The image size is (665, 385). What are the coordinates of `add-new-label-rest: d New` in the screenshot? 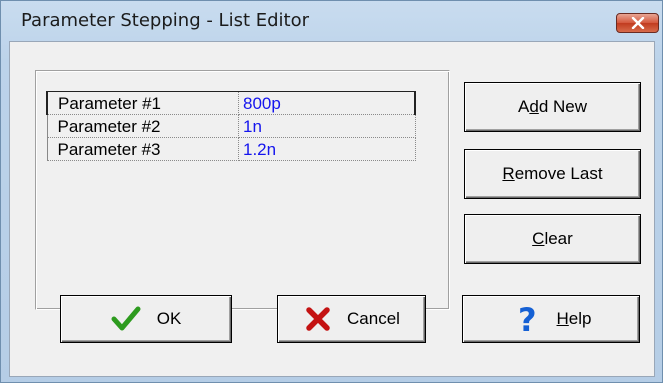 It's located at (562, 106).